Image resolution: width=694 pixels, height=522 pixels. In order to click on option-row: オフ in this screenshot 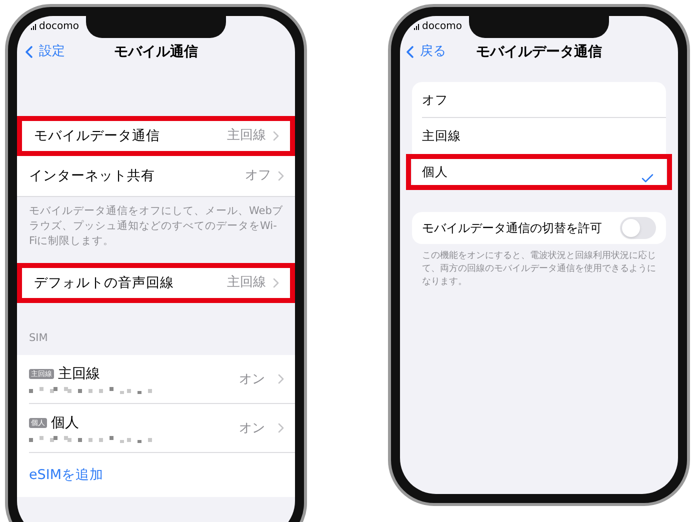, I will do `click(539, 100)`.